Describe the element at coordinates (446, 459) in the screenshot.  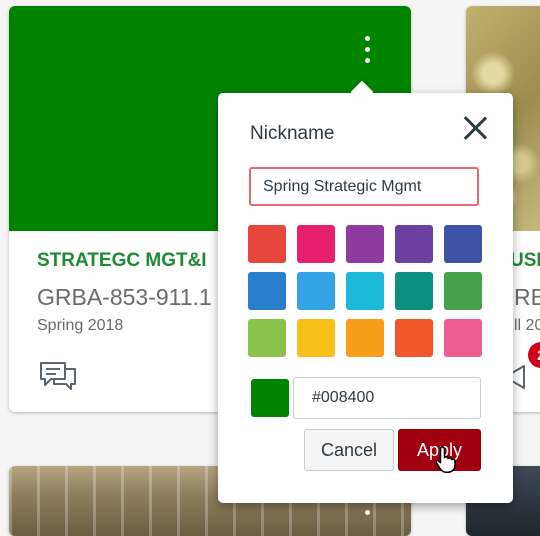
I see `hand-cursor-icon` at that location.